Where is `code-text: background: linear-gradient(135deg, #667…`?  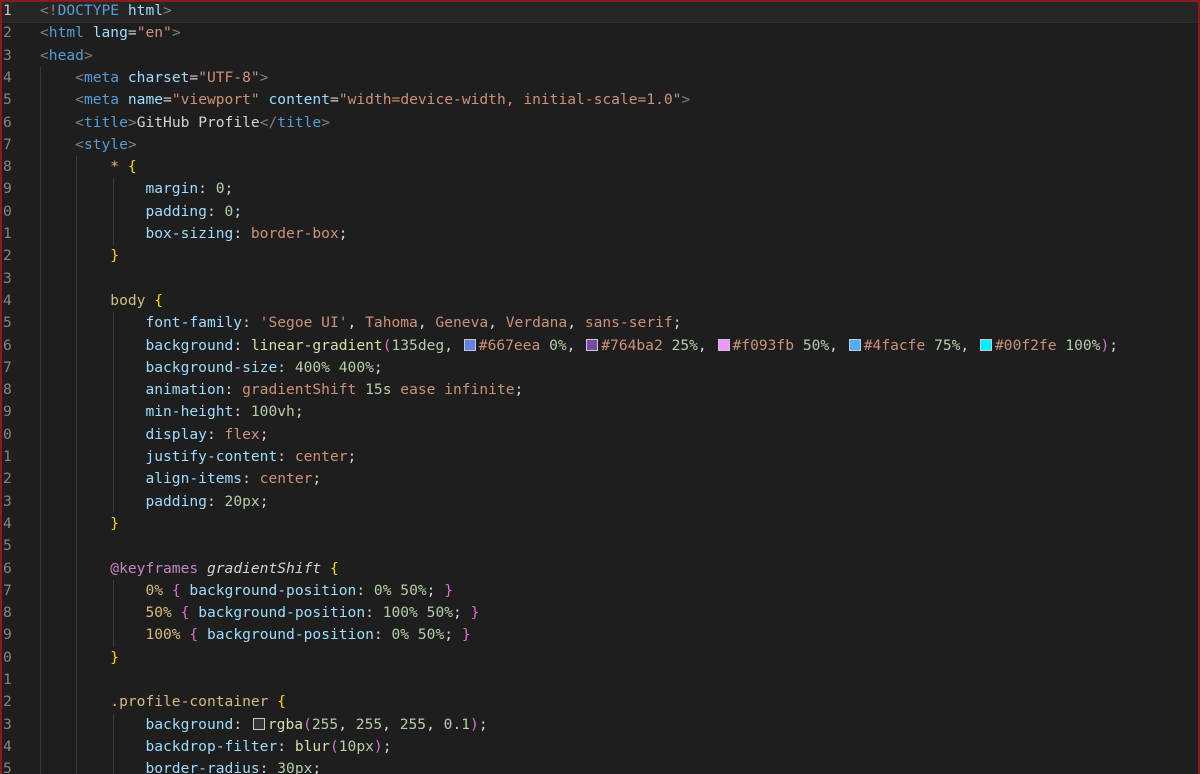
code-text: background: linear-gradient(135deg, #667… is located at coordinates (579, 346).